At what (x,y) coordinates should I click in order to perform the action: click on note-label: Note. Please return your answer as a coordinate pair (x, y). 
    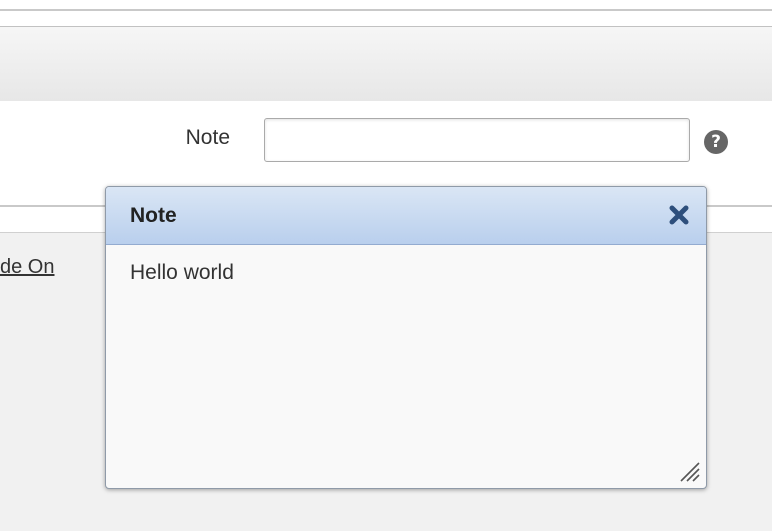
    Looking at the image, I should click on (207, 137).